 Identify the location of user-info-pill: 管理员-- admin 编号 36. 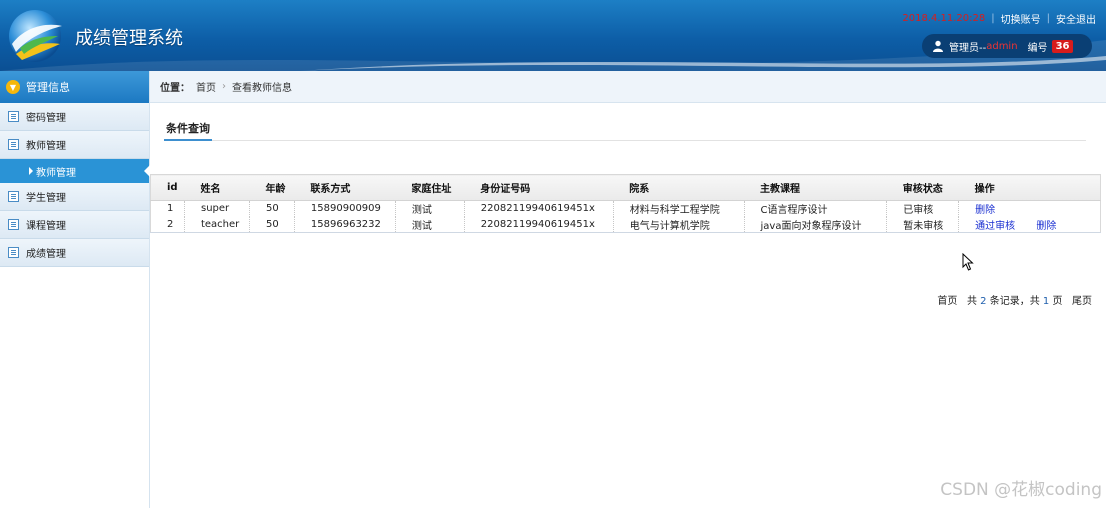
(1007, 46).